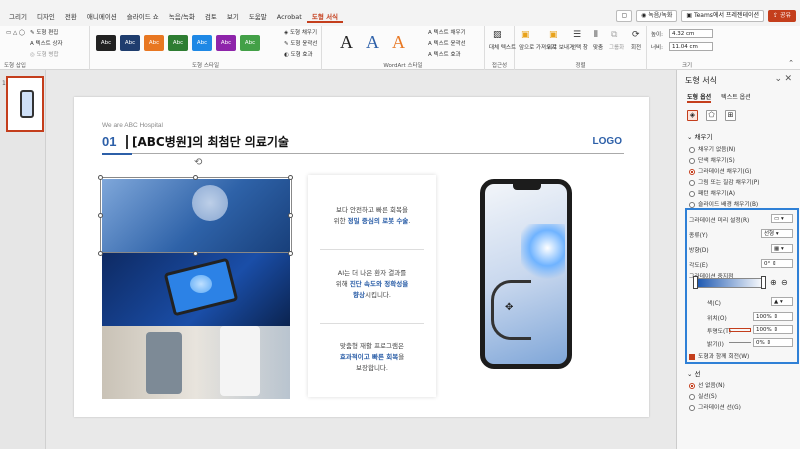 The height and width of the screenshot is (449, 800). What do you see at coordinates (730, 283) in the screenshot?
I see `gradient-stops-bar` at bounding box center [730, 283].